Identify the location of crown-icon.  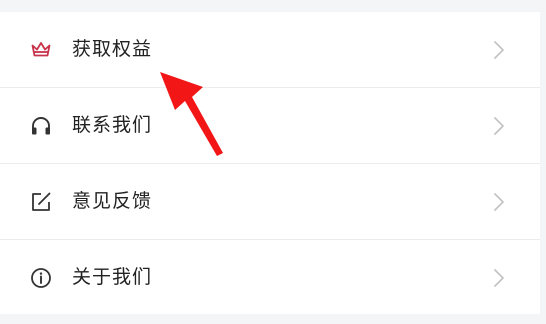
(41, 50).